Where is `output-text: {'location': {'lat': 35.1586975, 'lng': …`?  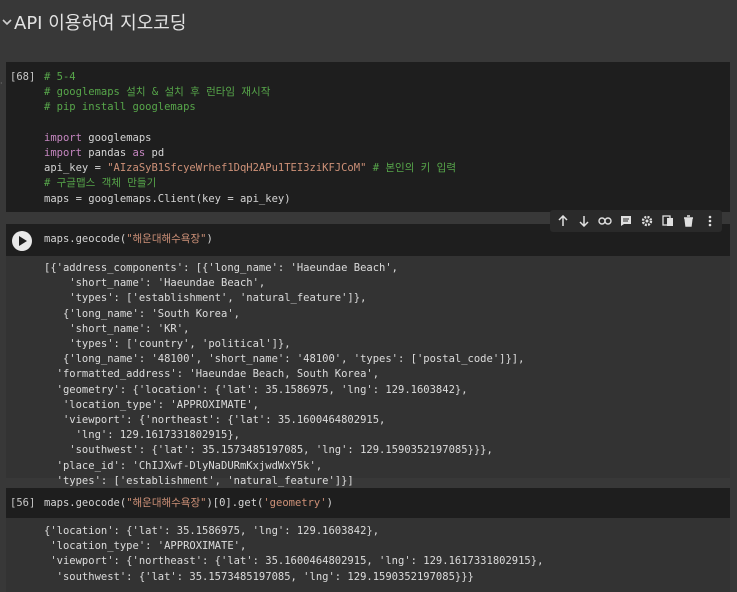
output-text: {'location': {'lat': 35.1586975, 'lng': … is located at coordinates (293, 554).